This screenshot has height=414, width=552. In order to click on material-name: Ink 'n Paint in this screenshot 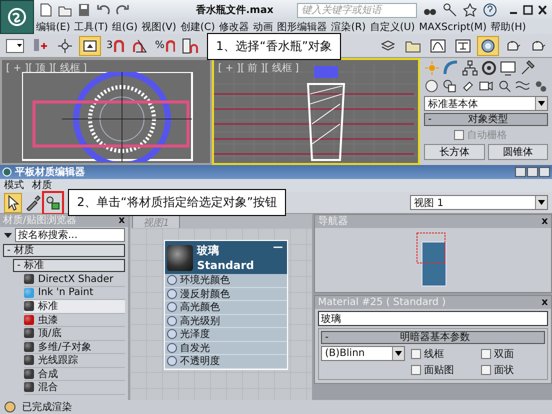, I will do `click(66, 292)`.